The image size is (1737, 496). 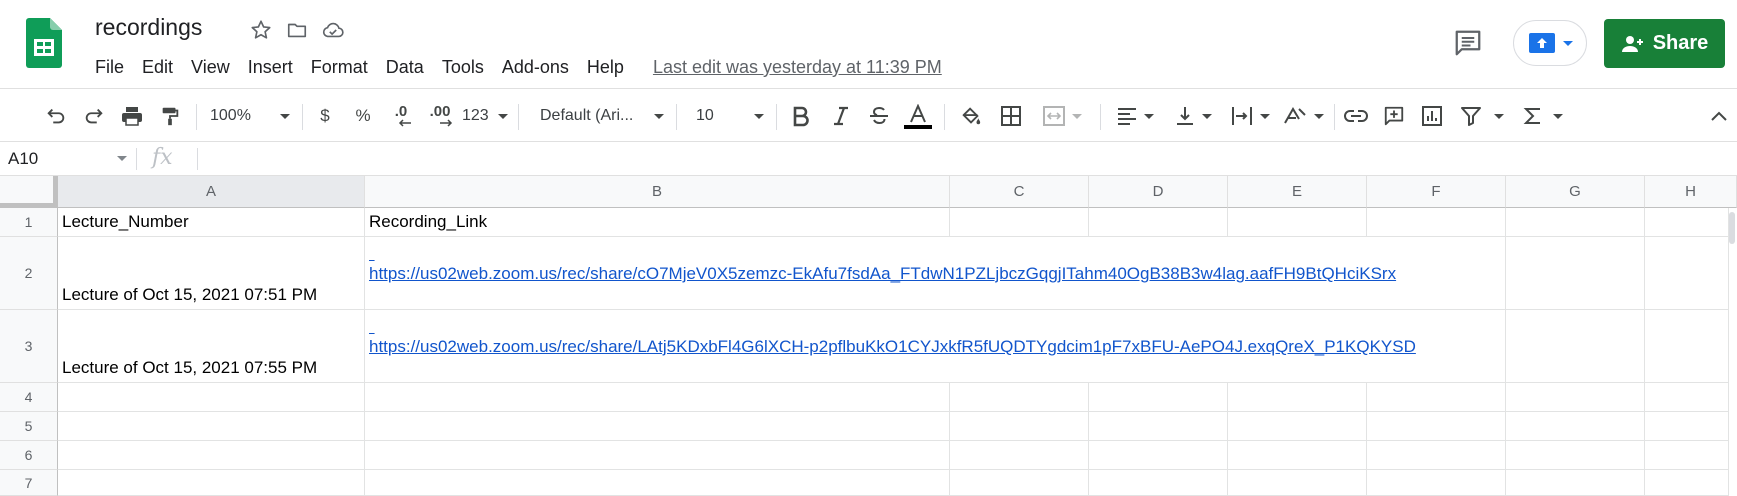 I want to click on cell-a6, so click(x=211, y=455).